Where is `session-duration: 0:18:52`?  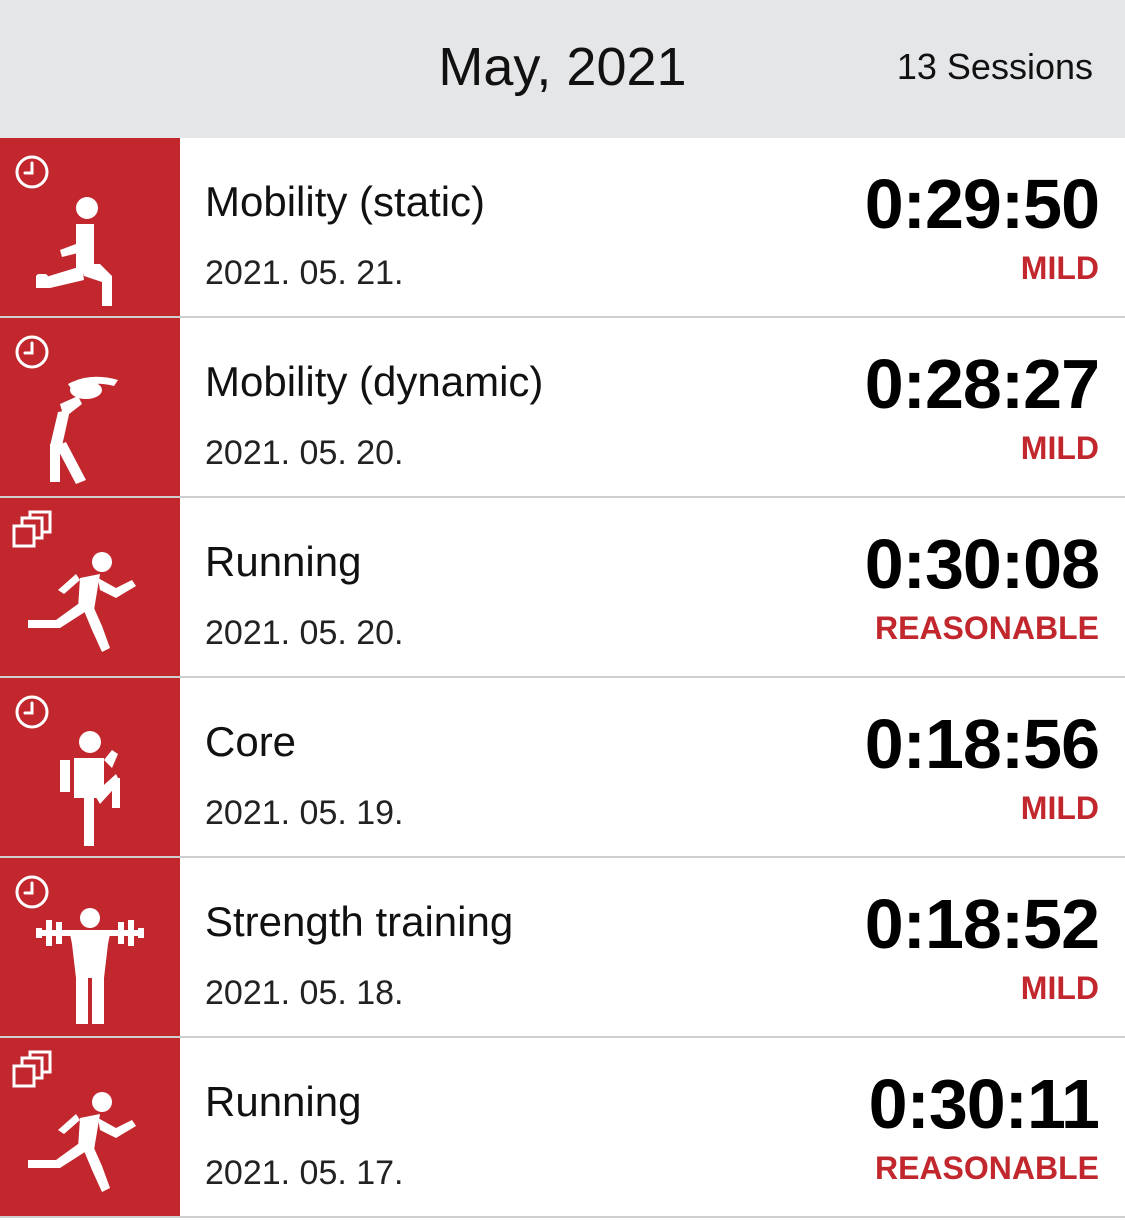
session-duration: 0:18:52 is located at coordinates (982, 924).